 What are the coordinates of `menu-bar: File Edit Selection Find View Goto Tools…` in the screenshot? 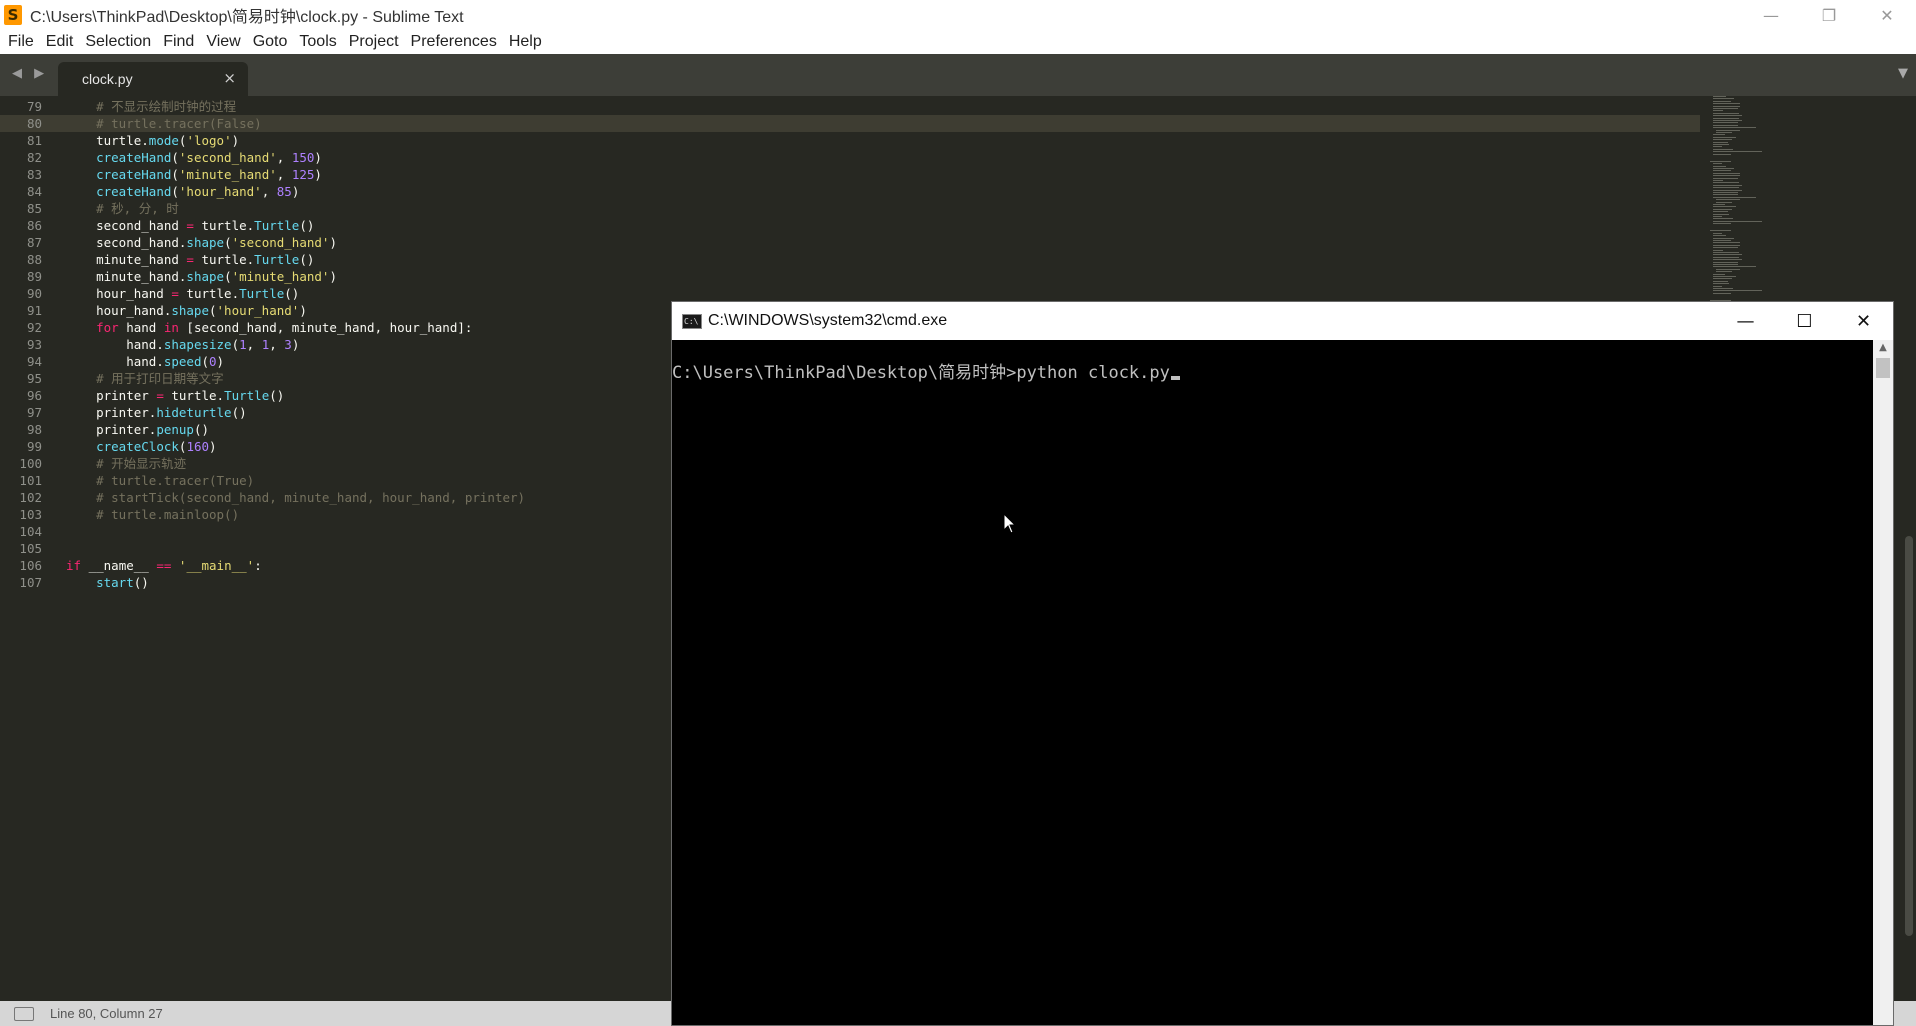 It's located at (958, 42).